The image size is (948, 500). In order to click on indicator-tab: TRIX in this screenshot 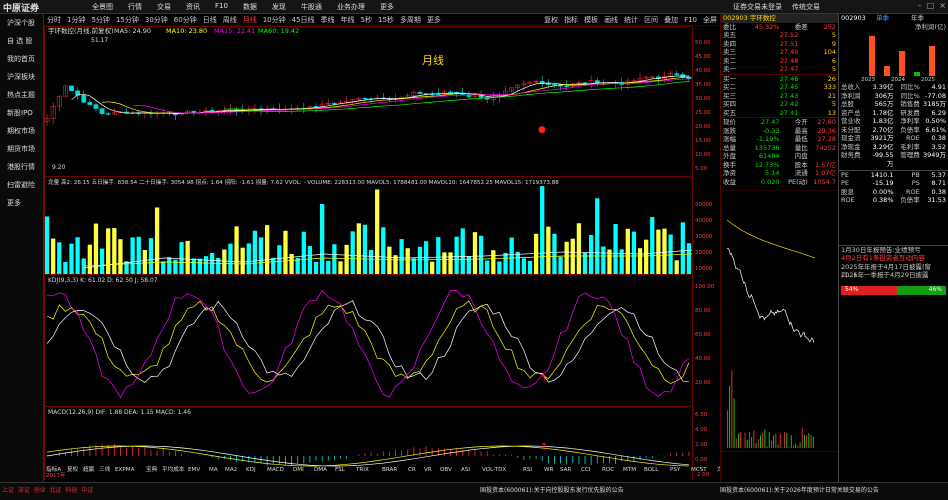, I will do `click(362, 470)`.